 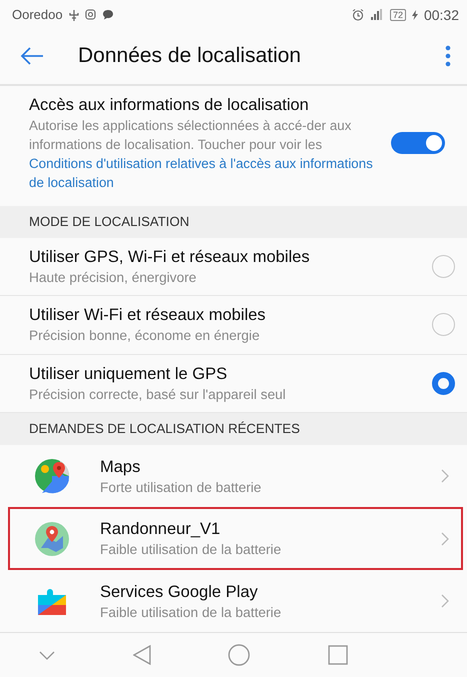 What do you see at coordinates (148, 315) in the screenshot?
I see `option-title: Utiliser Wi-Fi et réseaux mobiles` at bounding box center [148, 315].